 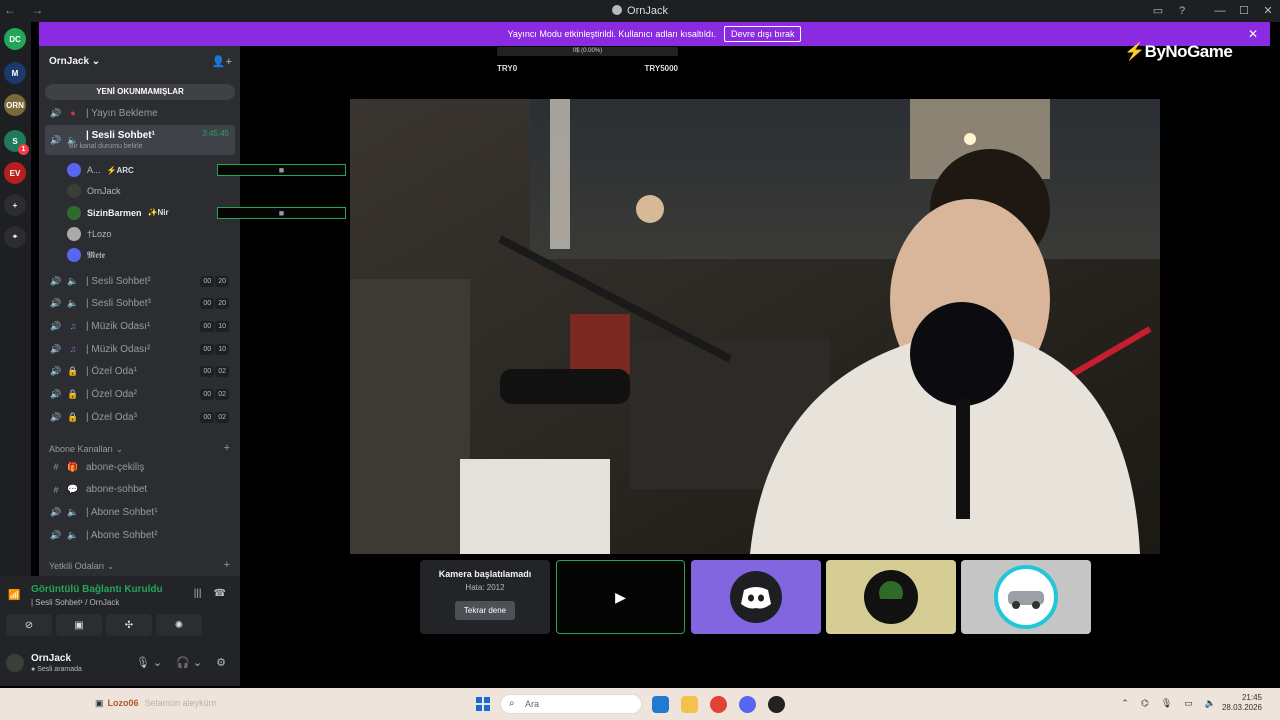 What do you see at coordinates (214, 281) in the screenshot?
I see `user-limit-badge: 00 20` at bounding box center [214, 281].